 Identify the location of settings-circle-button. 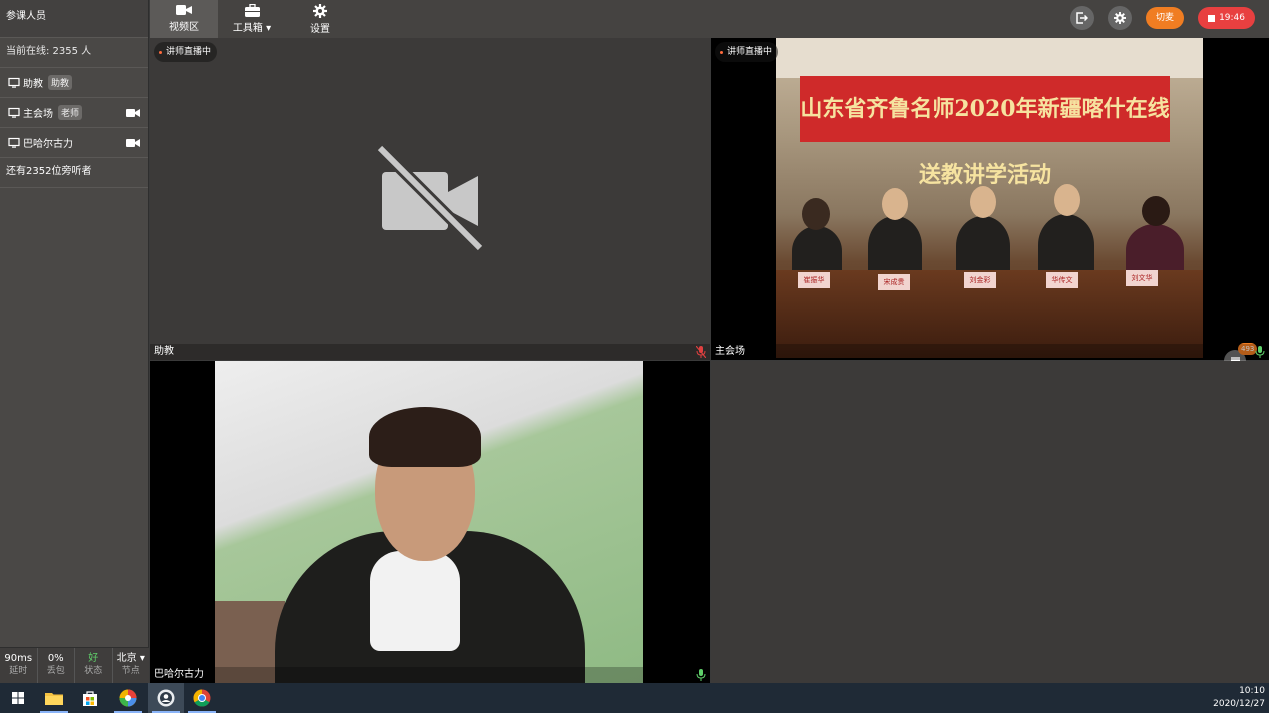
(1120, 18).